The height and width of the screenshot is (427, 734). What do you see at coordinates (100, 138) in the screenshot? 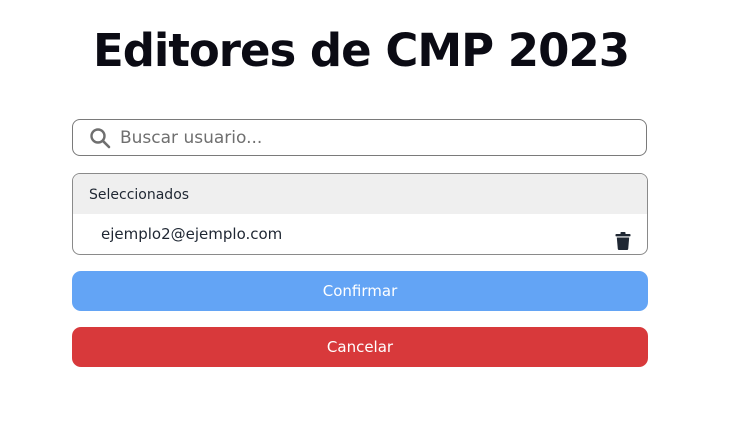
I see `search-icon` at bounding box center [100, 138].